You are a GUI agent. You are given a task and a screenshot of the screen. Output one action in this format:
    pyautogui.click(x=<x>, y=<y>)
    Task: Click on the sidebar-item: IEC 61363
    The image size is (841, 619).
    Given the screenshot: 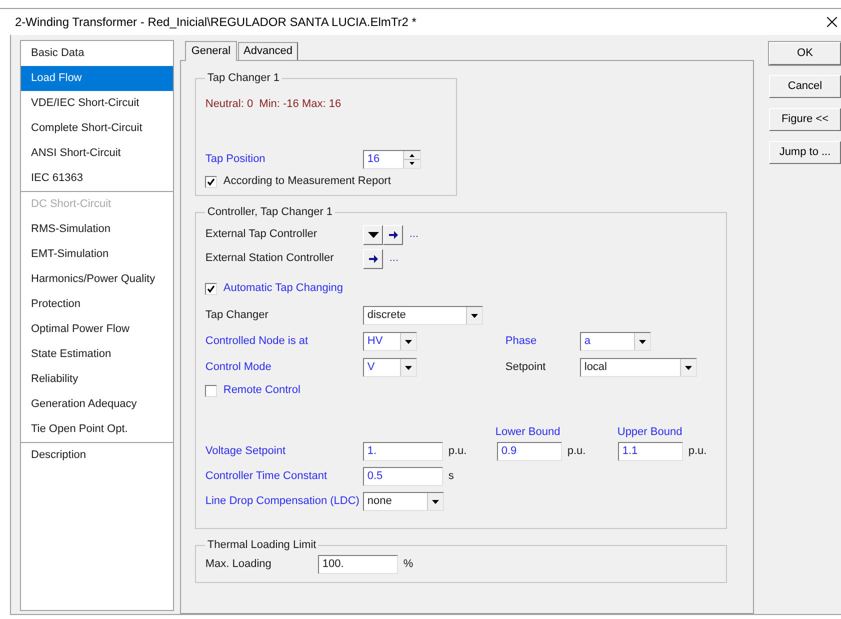 What is the action you would take?
    pyautogui.click(x=97, y=178)
    